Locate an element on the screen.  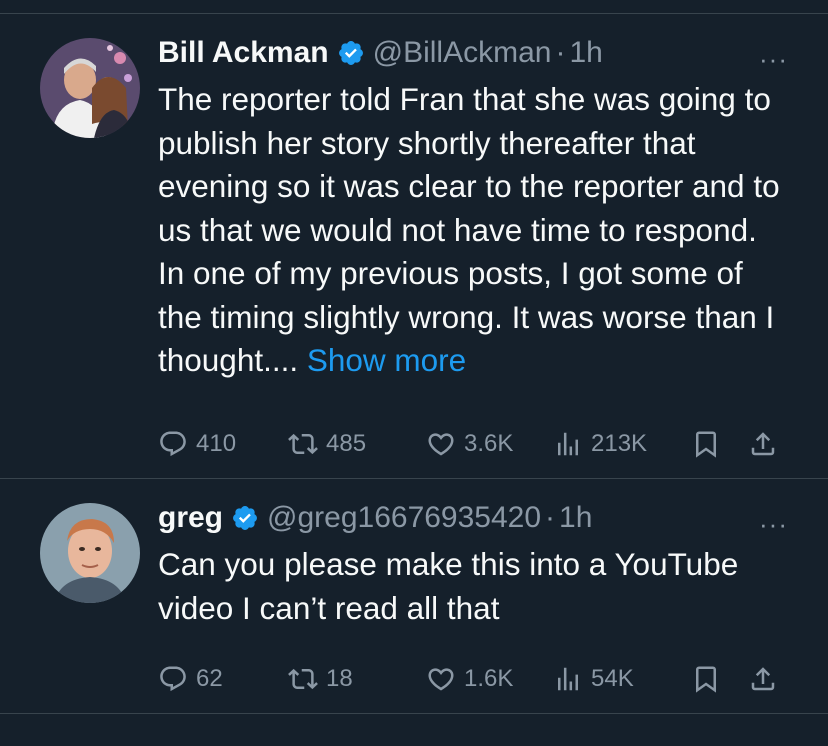
reply-button: 62 is located at coordinates (190, 679).